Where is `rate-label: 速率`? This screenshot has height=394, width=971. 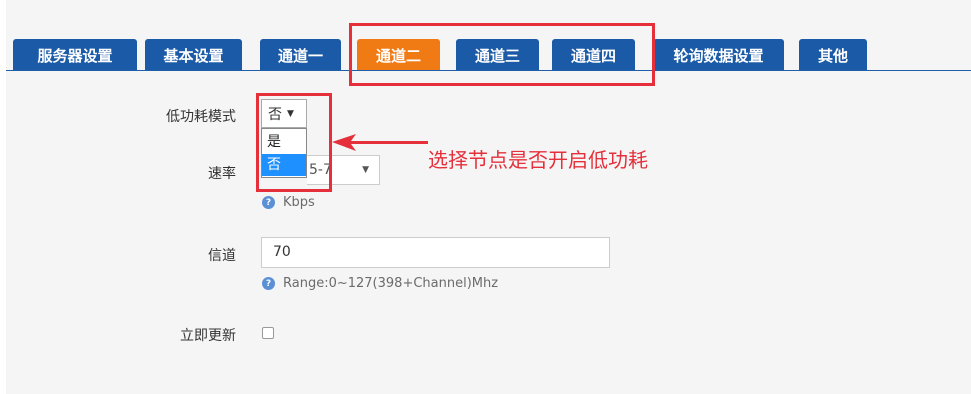
rate-label: 速率 is located at coordinates (222, 174).